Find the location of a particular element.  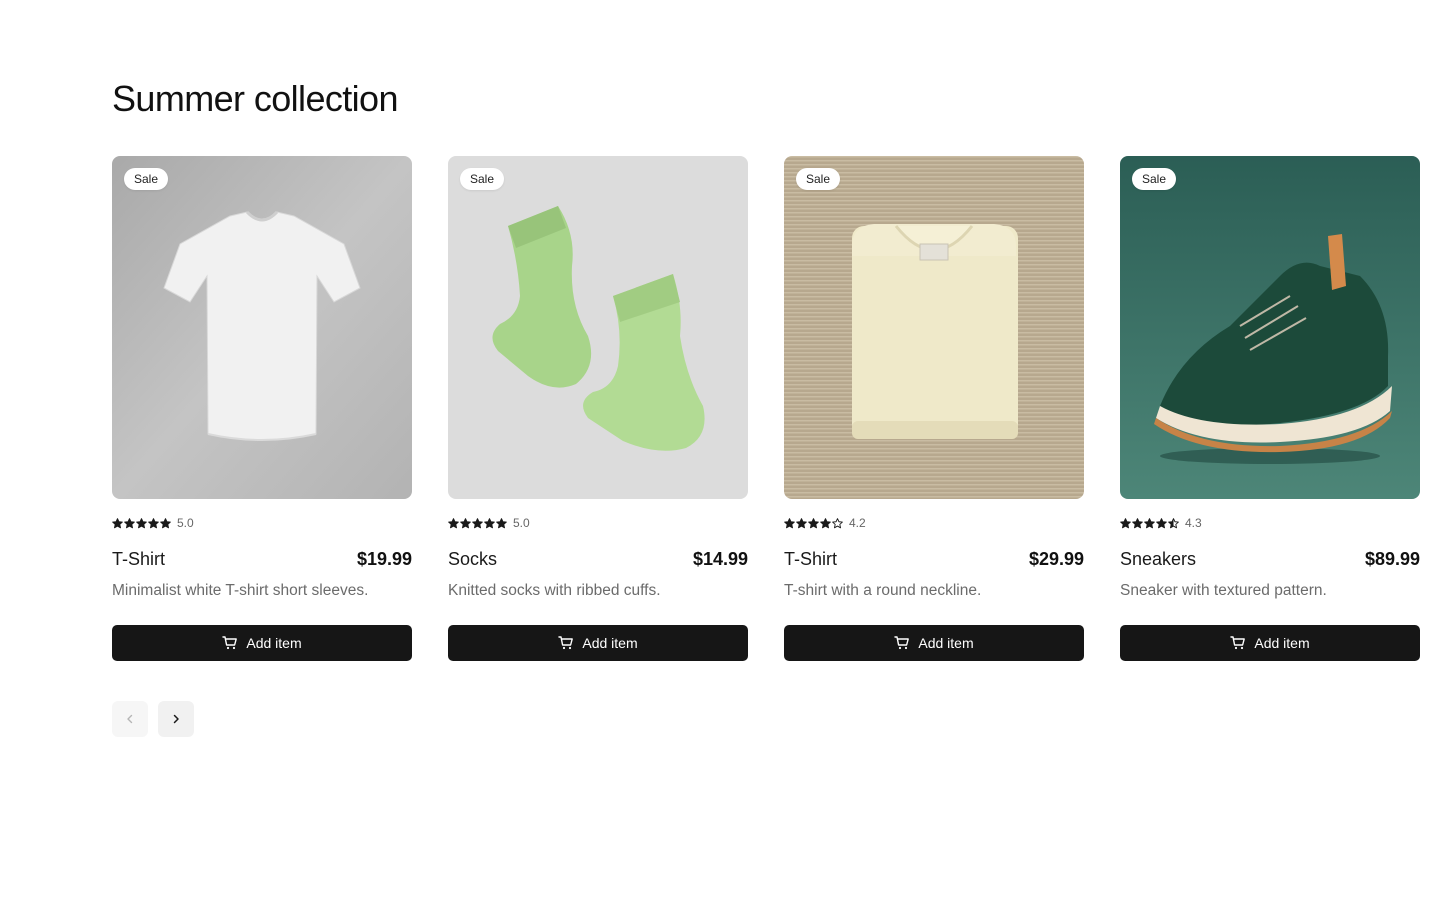

green-sneaker-image is located at coordinates (1270, 327).